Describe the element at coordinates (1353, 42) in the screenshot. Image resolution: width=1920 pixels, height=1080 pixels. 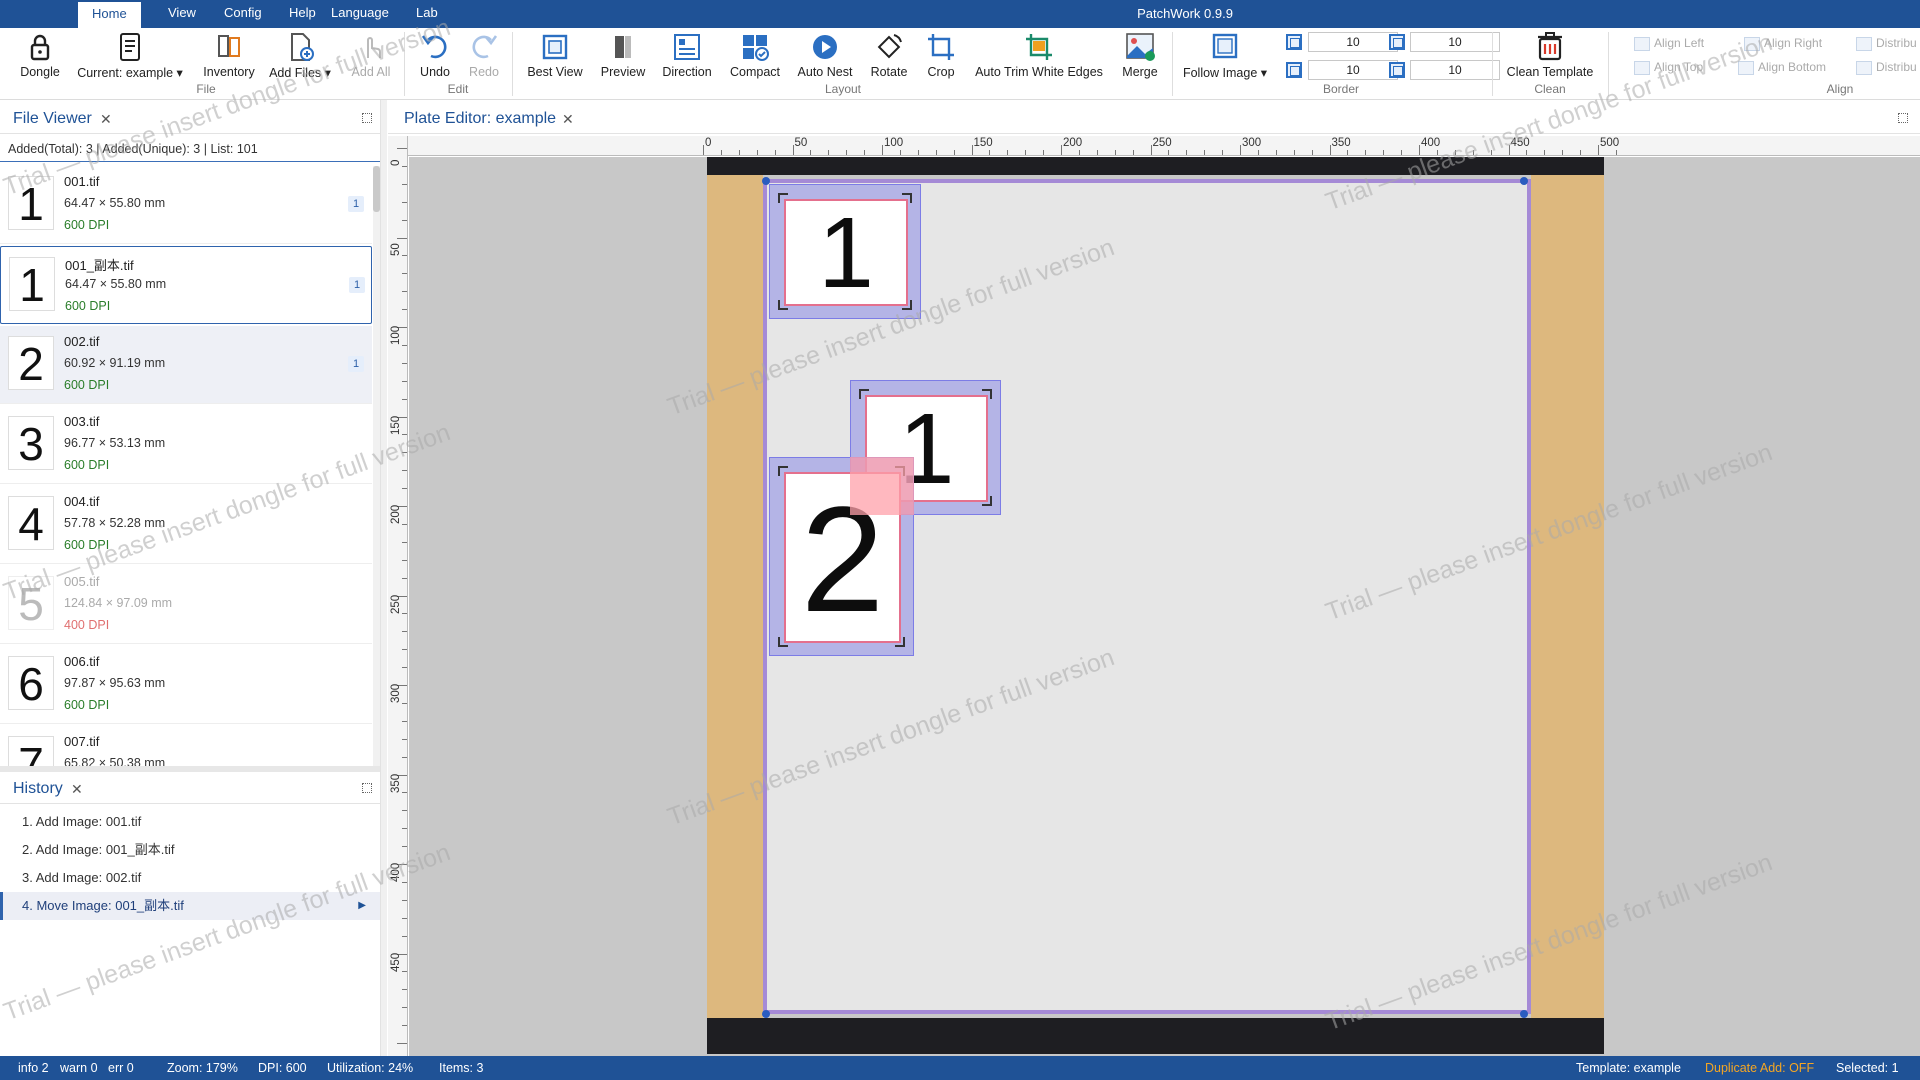
I see `border-top-left-input: 10` at that location.